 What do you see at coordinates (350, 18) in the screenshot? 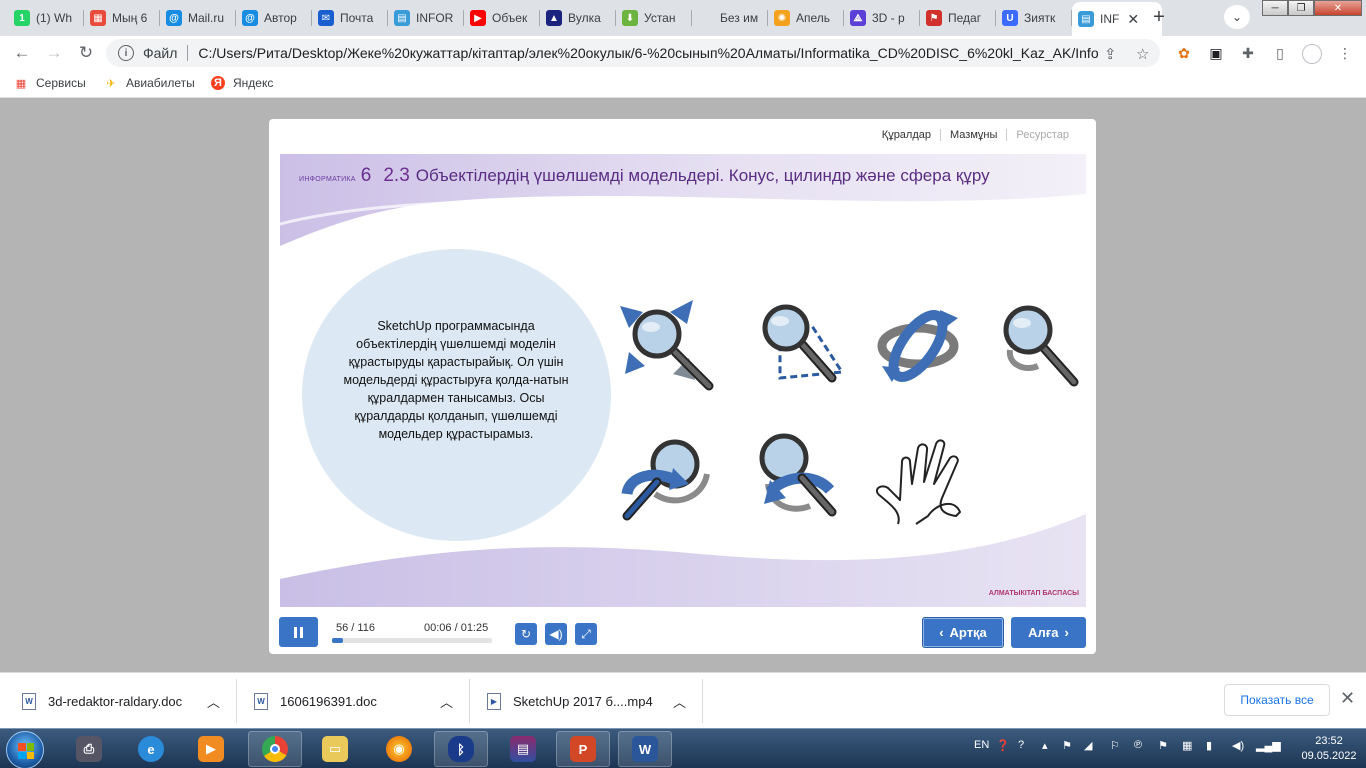
I see `browser-tab: ✉ Почта` at bounding box center [350, 18].